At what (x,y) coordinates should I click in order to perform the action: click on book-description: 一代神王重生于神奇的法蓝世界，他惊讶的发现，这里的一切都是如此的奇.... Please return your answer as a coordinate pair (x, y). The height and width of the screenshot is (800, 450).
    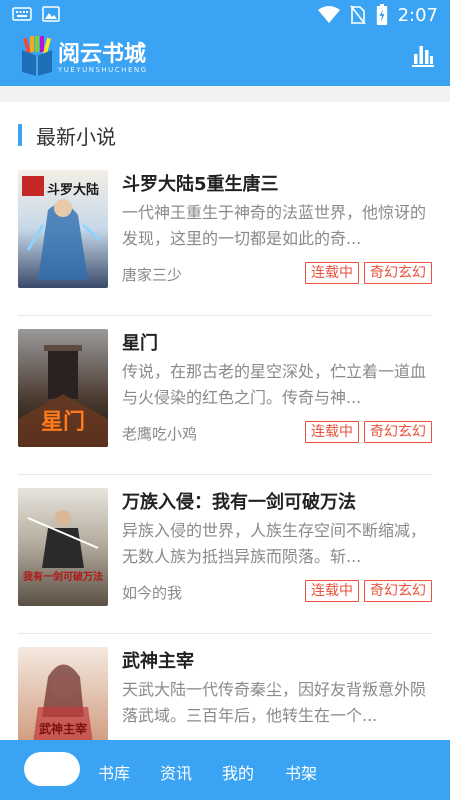
    Looking at the image, I should click on (274, 225).